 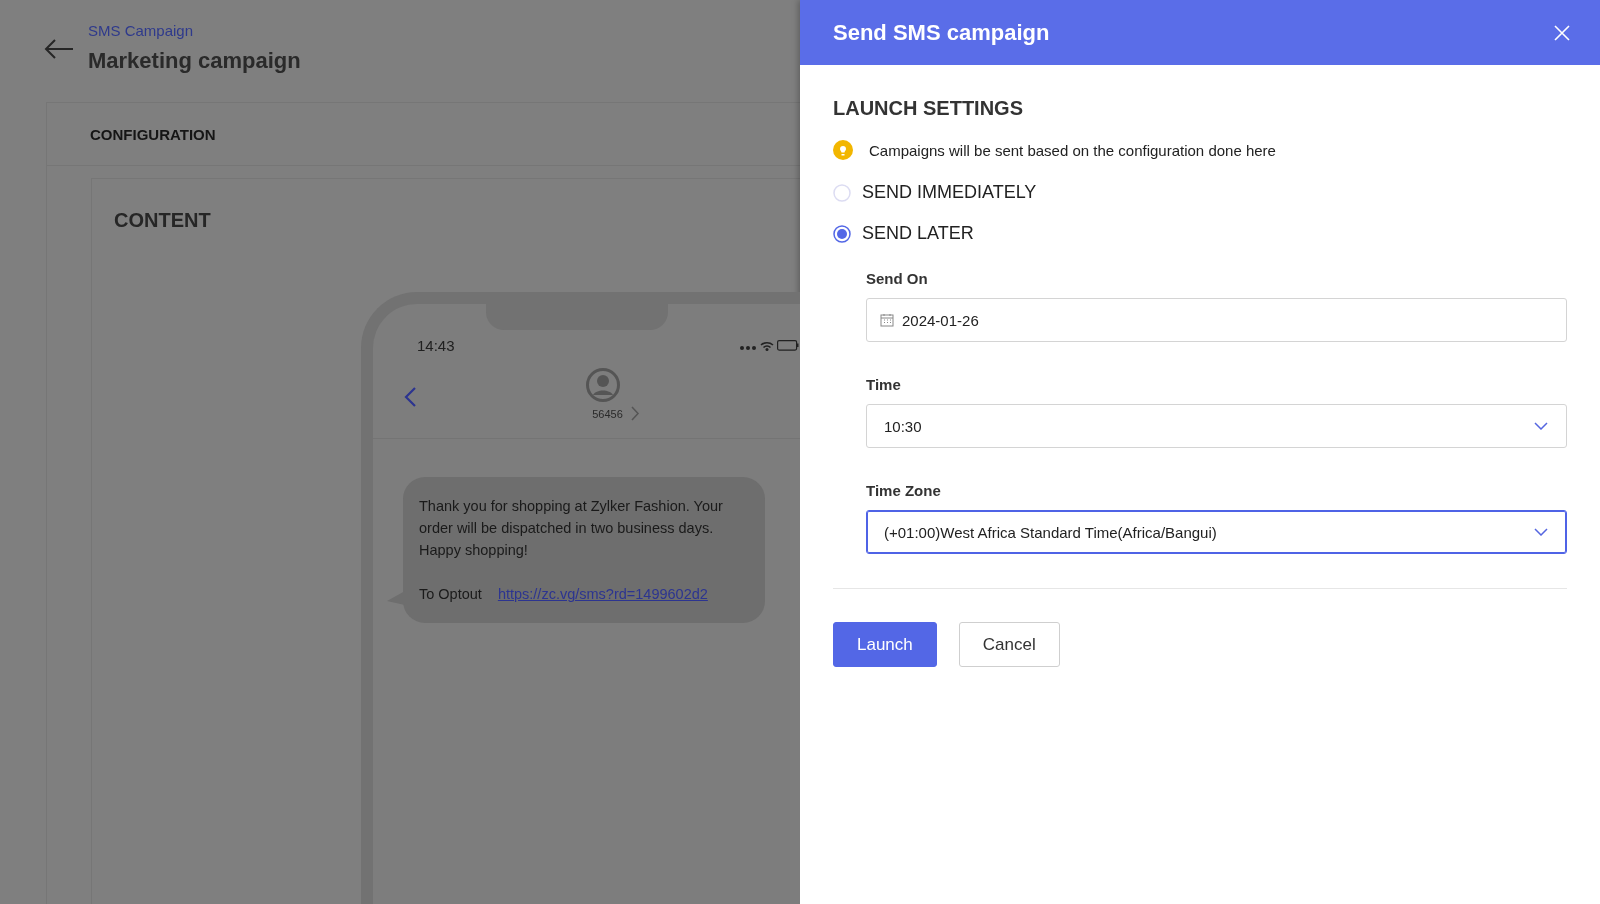 What do you see at coordinates (928, 108) in the screenshot?
I see `section-heading: LAUNCH SETTINGS` at bounding box center [928, 108].